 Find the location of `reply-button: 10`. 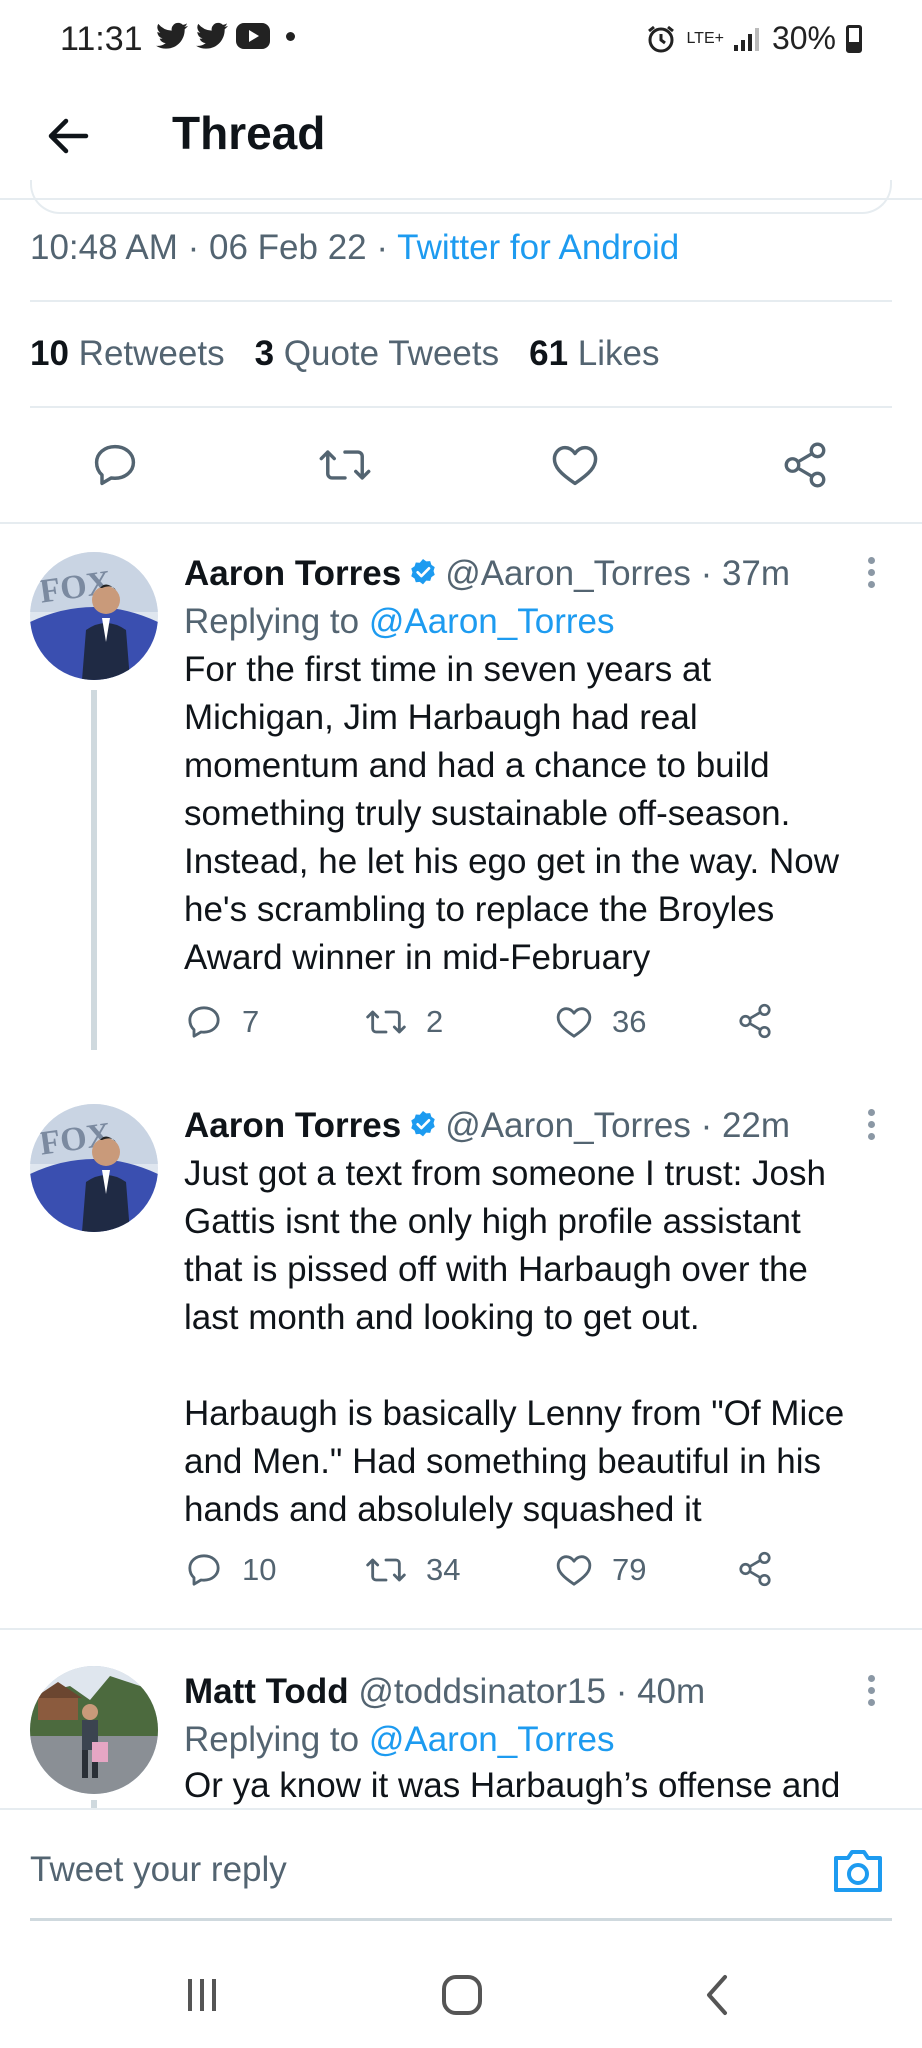

reply-button: 10 is located at coordinates (230, 1570).